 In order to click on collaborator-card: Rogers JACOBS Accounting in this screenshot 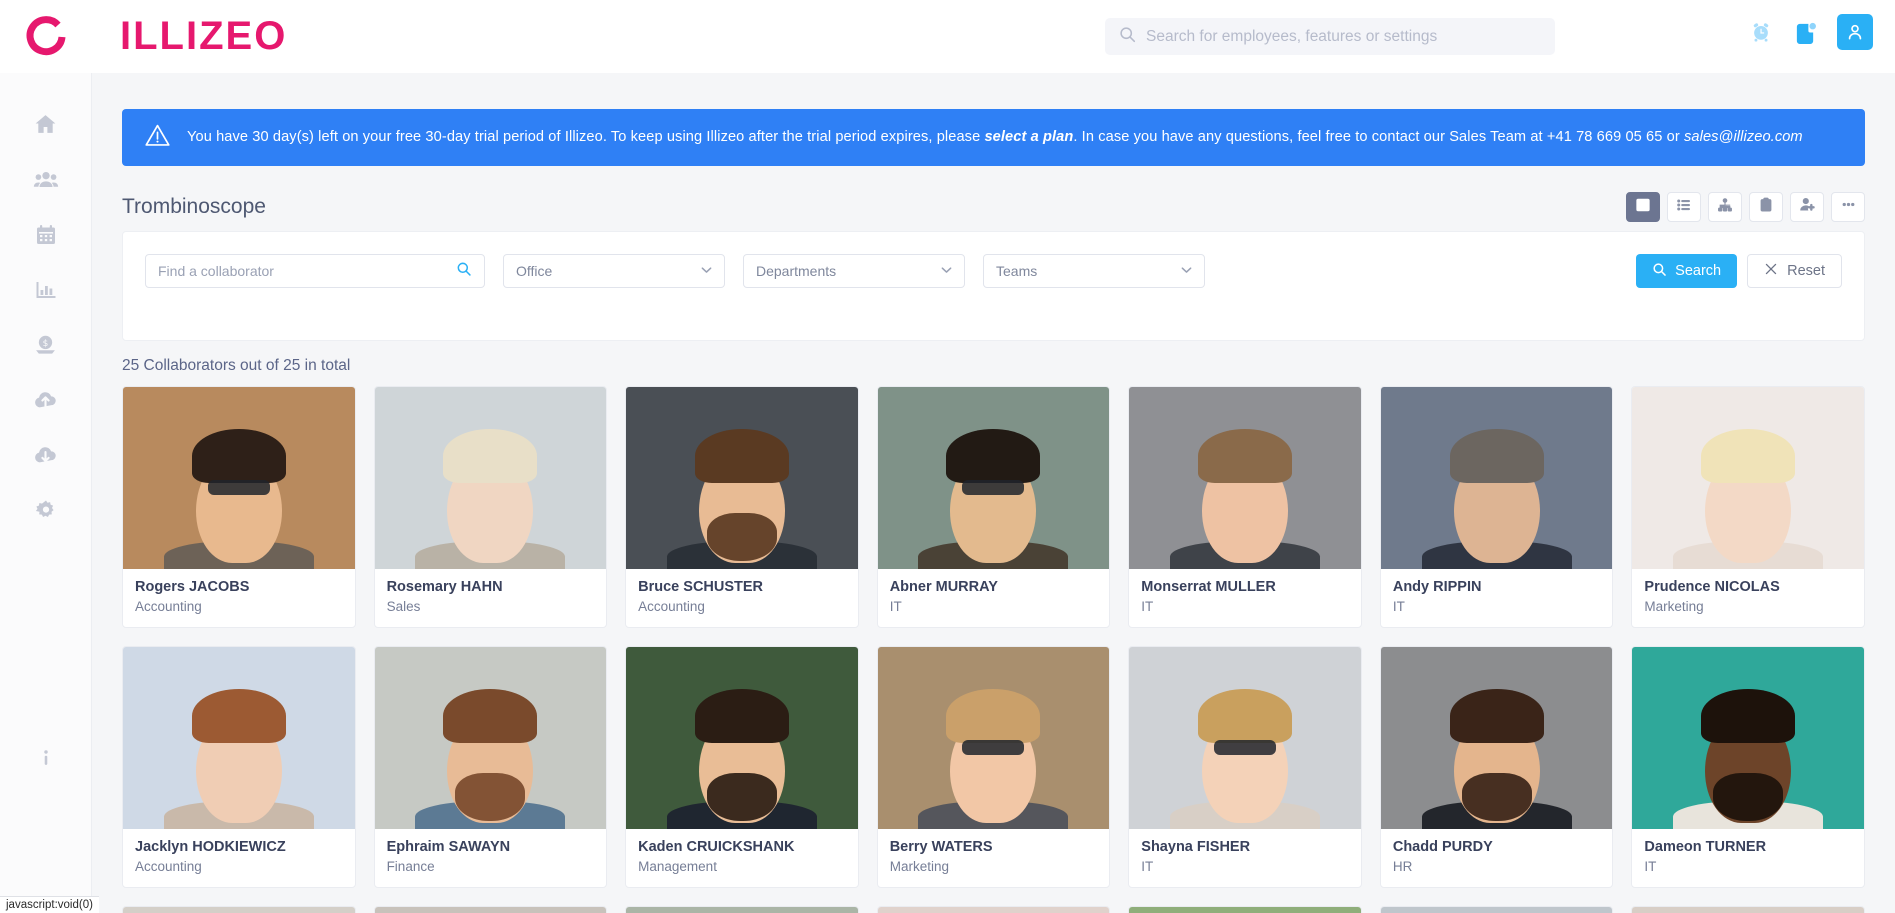, I will do `click(239, 507)`.